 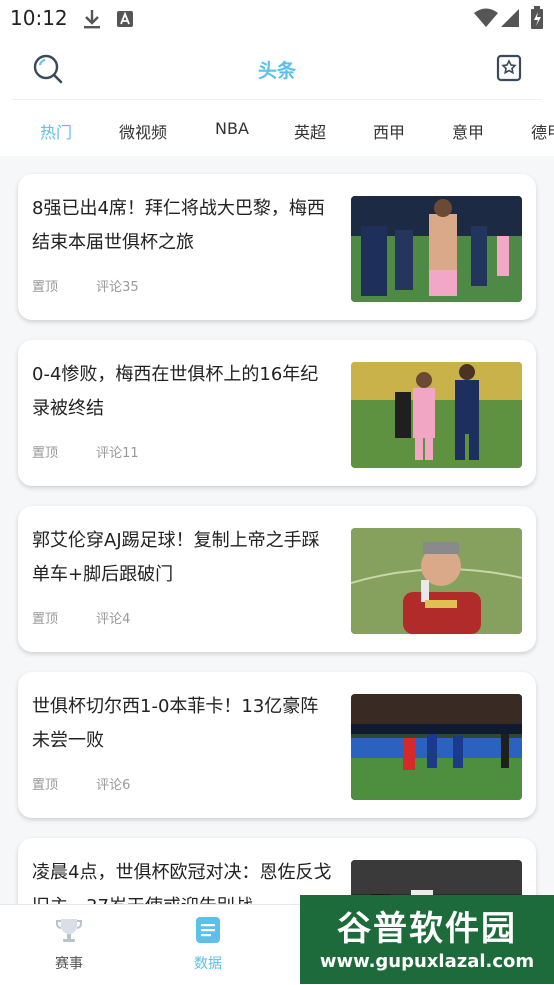 I want to click on news-card: 郭艾伦穿AJ踢足球！复制上帝之手踩单车+脚后跟破门 置顶 评论4, so click(x=277, y=579).